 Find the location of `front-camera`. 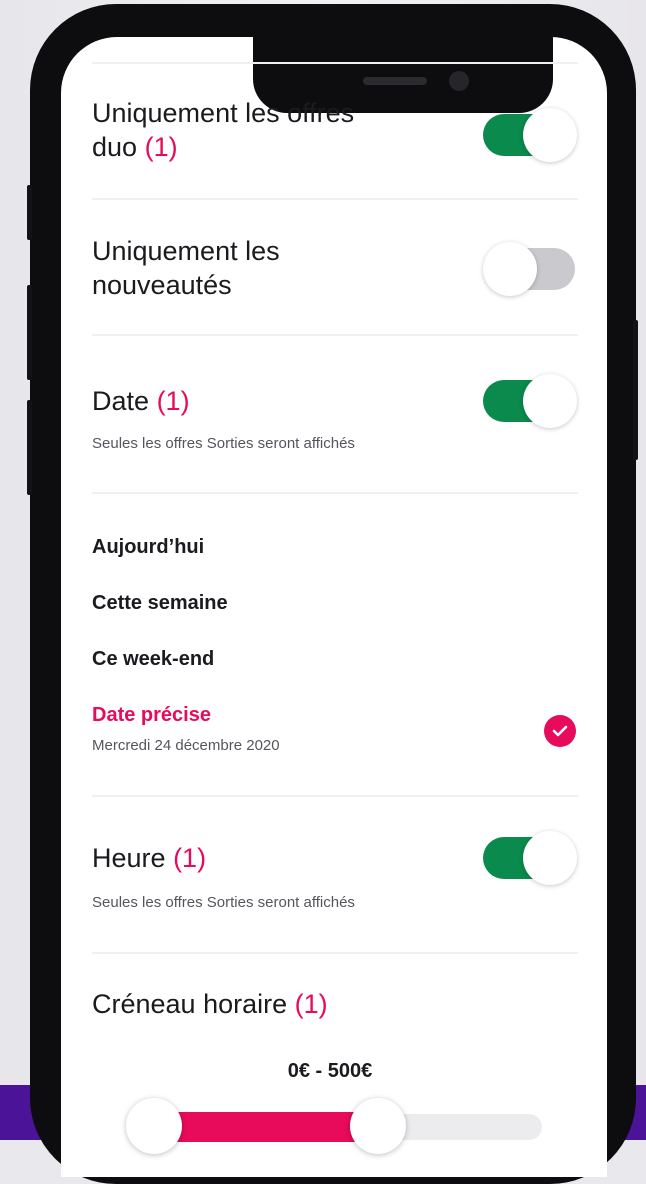

front-camera is located at coordinates (459, 81).